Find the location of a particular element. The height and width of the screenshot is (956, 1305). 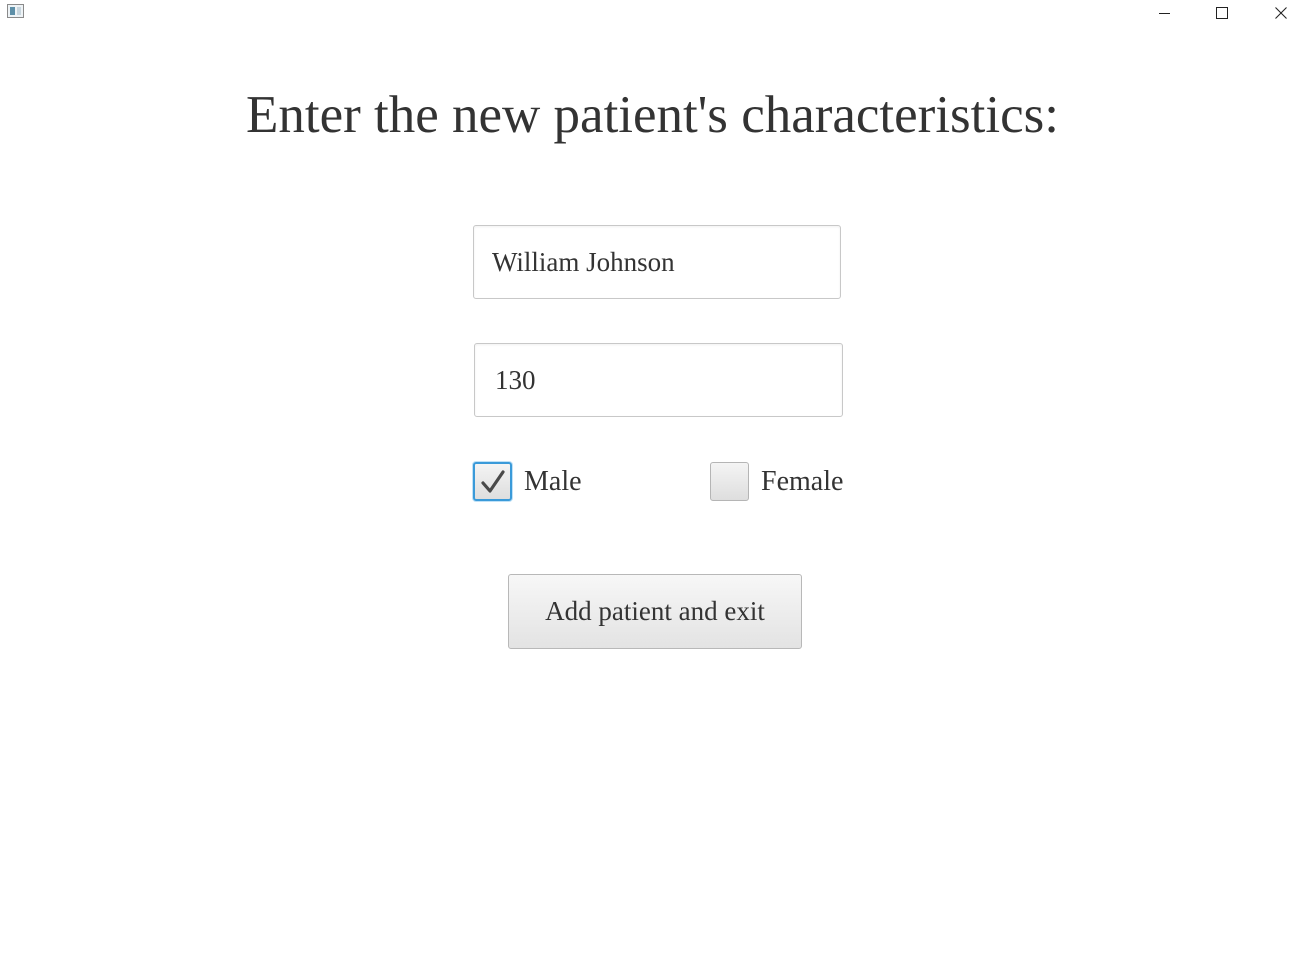

patient-name-input is located at coordinates (657, 262).